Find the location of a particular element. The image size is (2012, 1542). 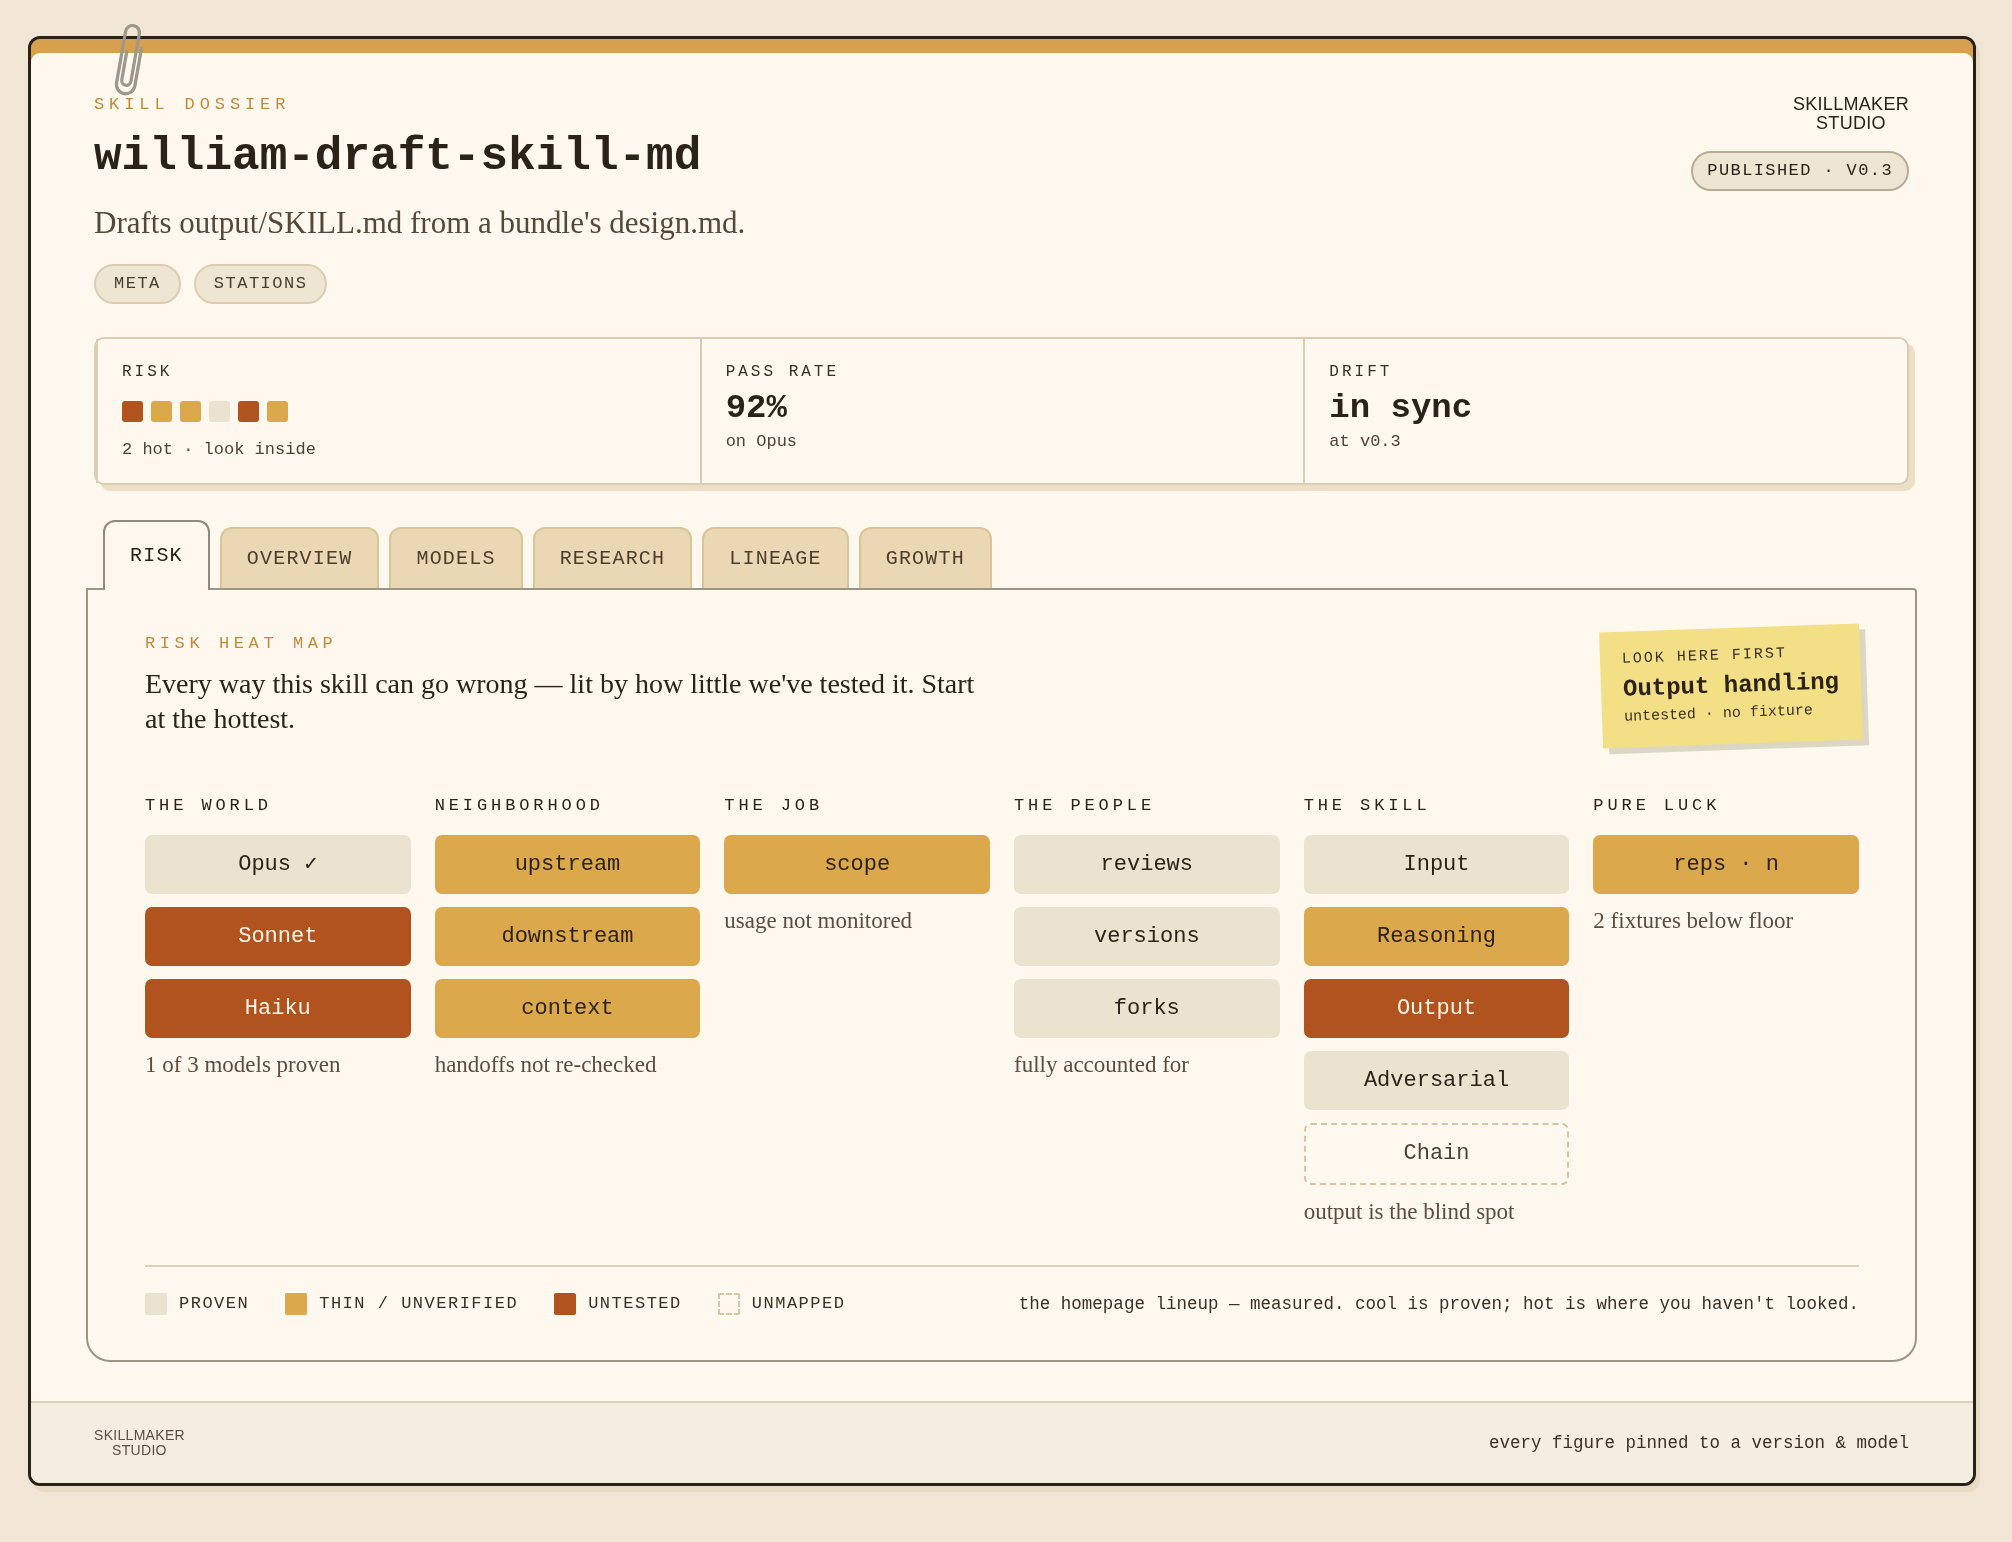

stat-note: on Opus is located at coordinates (762, 442).